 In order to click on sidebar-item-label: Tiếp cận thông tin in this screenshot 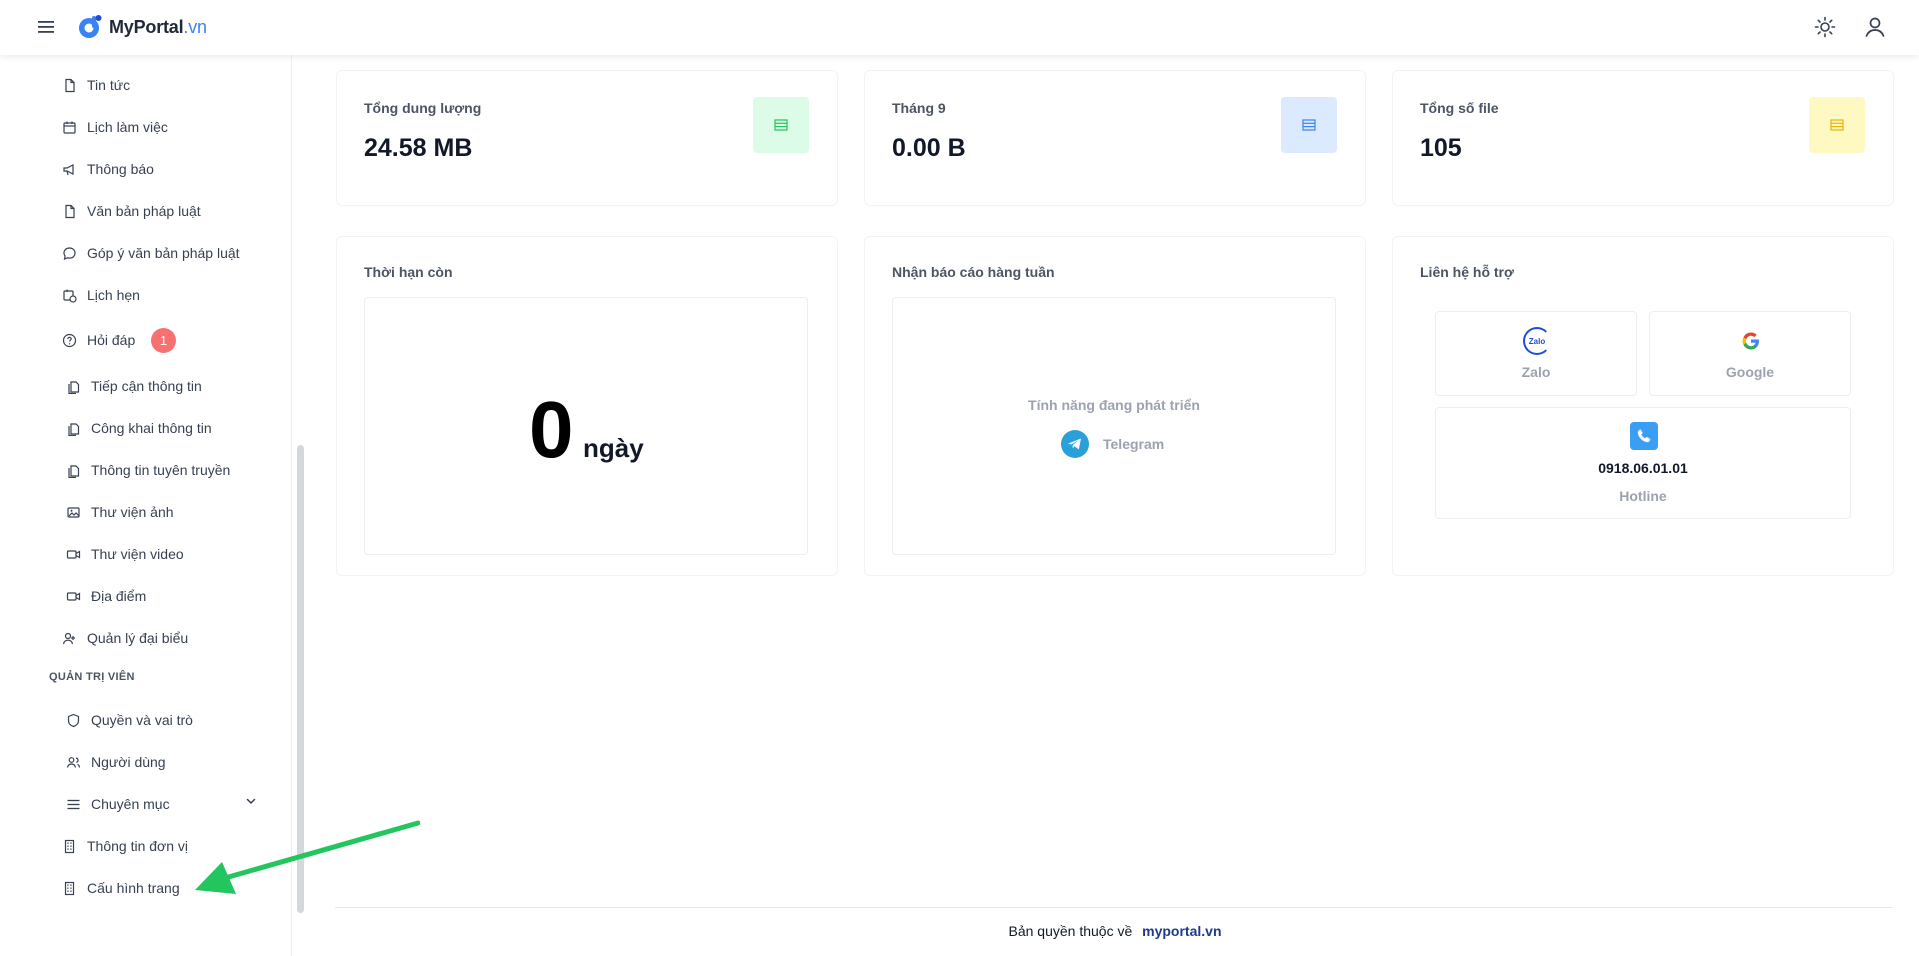, I will do `click(146, 386)`.